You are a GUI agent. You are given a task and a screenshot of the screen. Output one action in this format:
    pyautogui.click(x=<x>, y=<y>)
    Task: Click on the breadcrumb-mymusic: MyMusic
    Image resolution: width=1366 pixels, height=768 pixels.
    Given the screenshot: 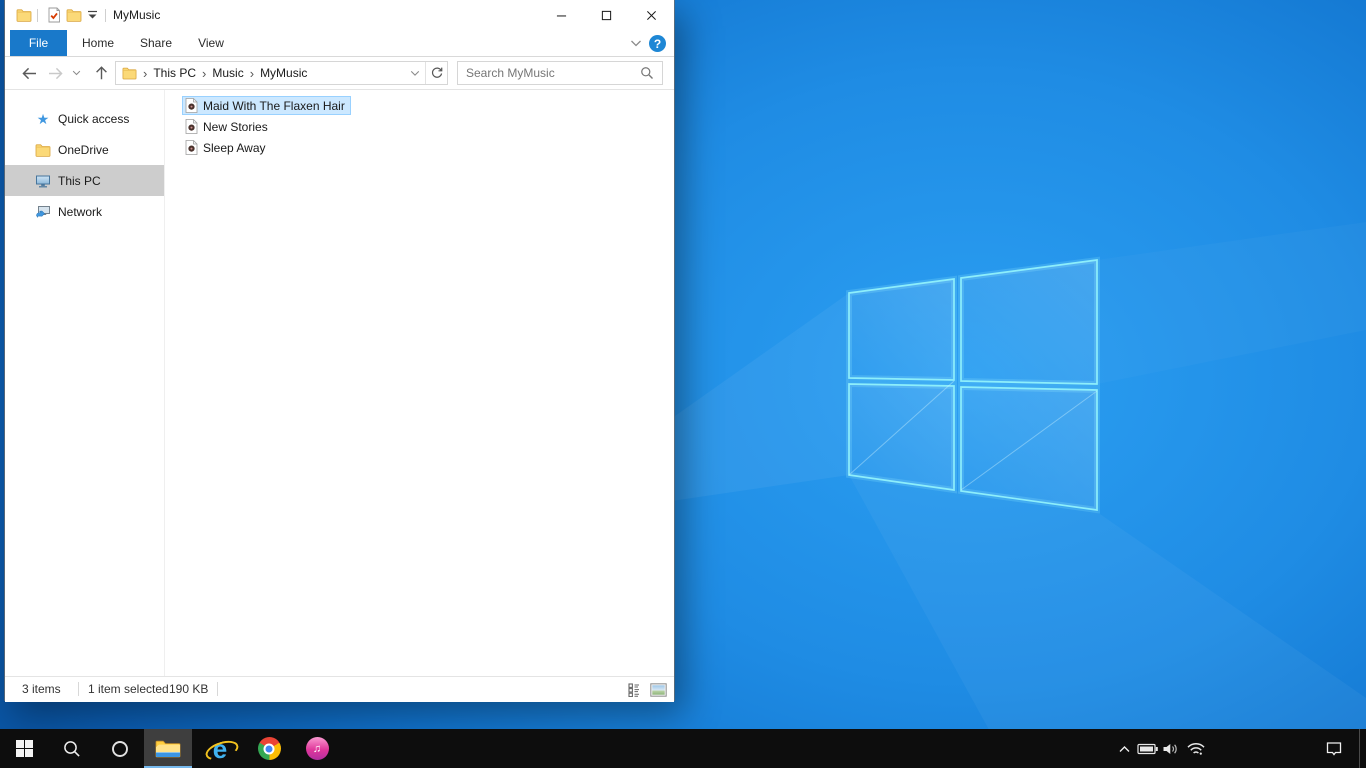 What is the action you would take?
    pyautogui.click(x=283, y=73)
    